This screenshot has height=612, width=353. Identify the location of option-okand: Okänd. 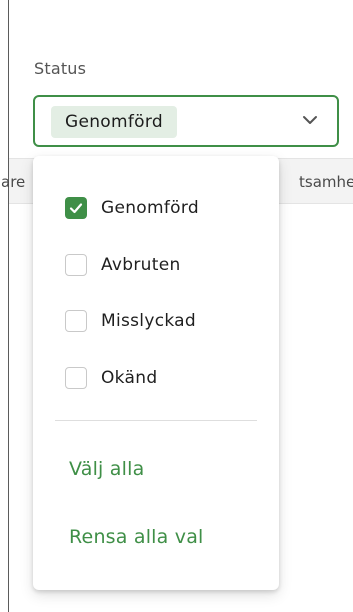
(111, 378).